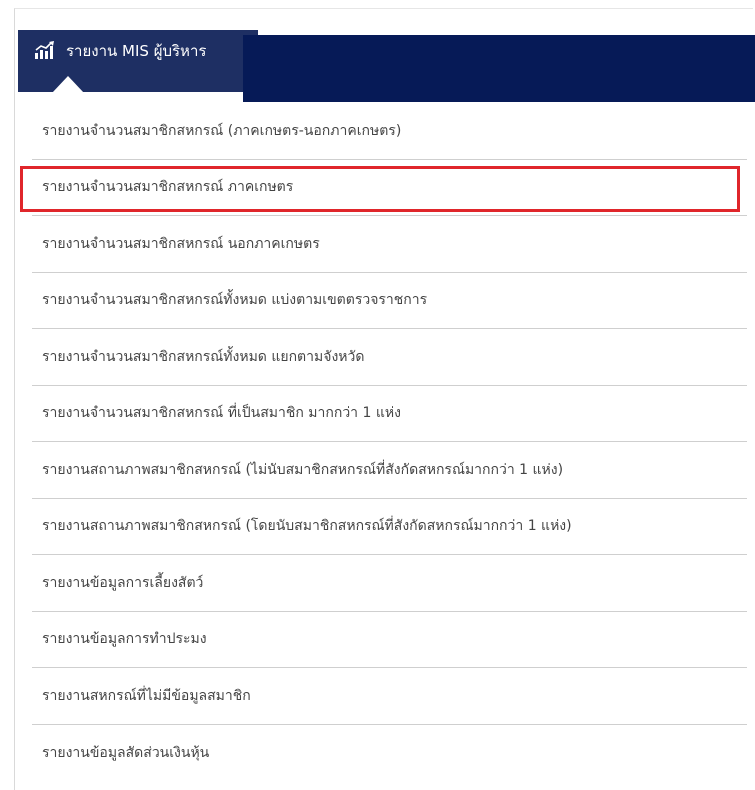  What do you see at coordinates (168, 187) in the screenshot?
I see `menu-item-label: รายงานจำนวนสมาชิกสหกรณ์ ภาคเกษตร` at bounding box center [168, 187].